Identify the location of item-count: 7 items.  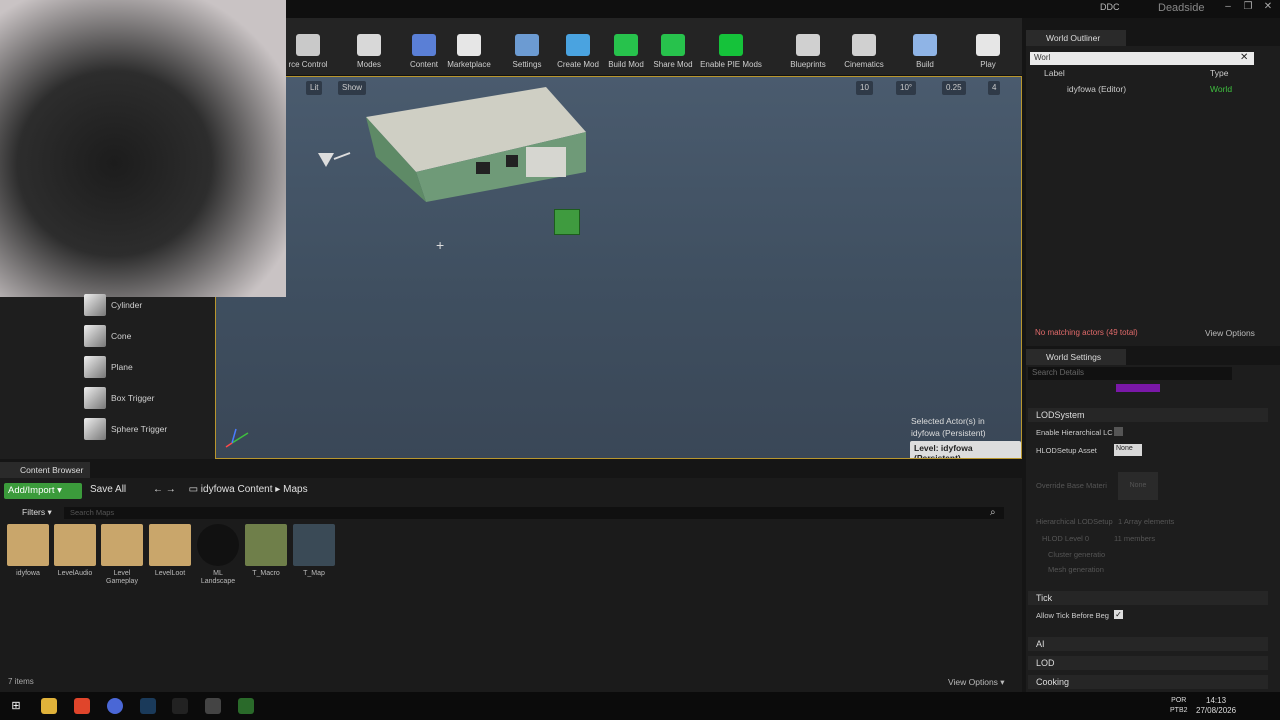
(21, 681).